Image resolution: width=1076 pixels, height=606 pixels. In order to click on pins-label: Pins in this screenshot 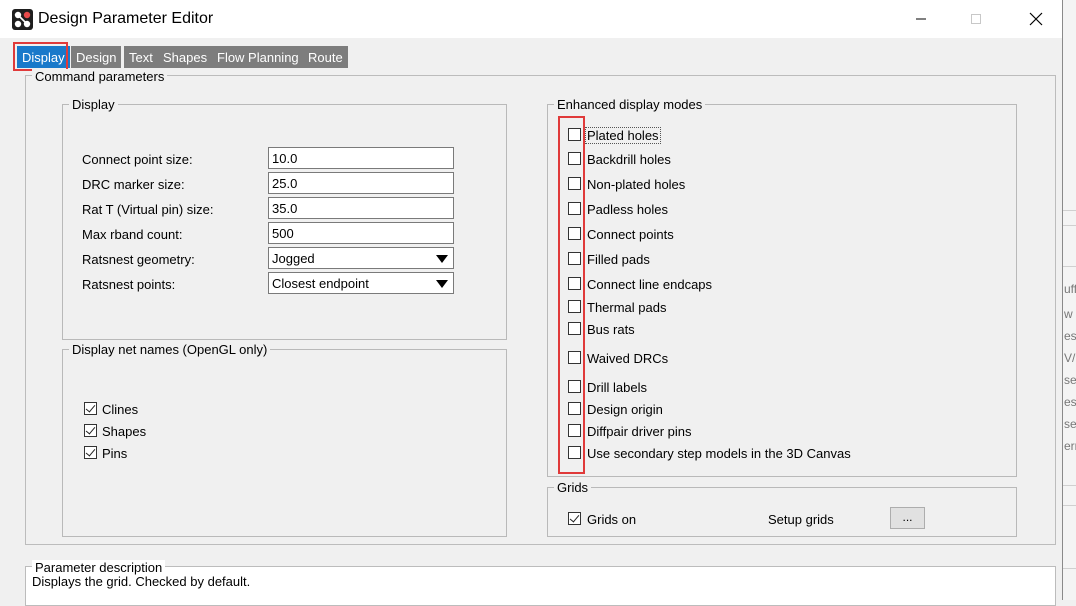, I will do `click(115, 453)`.